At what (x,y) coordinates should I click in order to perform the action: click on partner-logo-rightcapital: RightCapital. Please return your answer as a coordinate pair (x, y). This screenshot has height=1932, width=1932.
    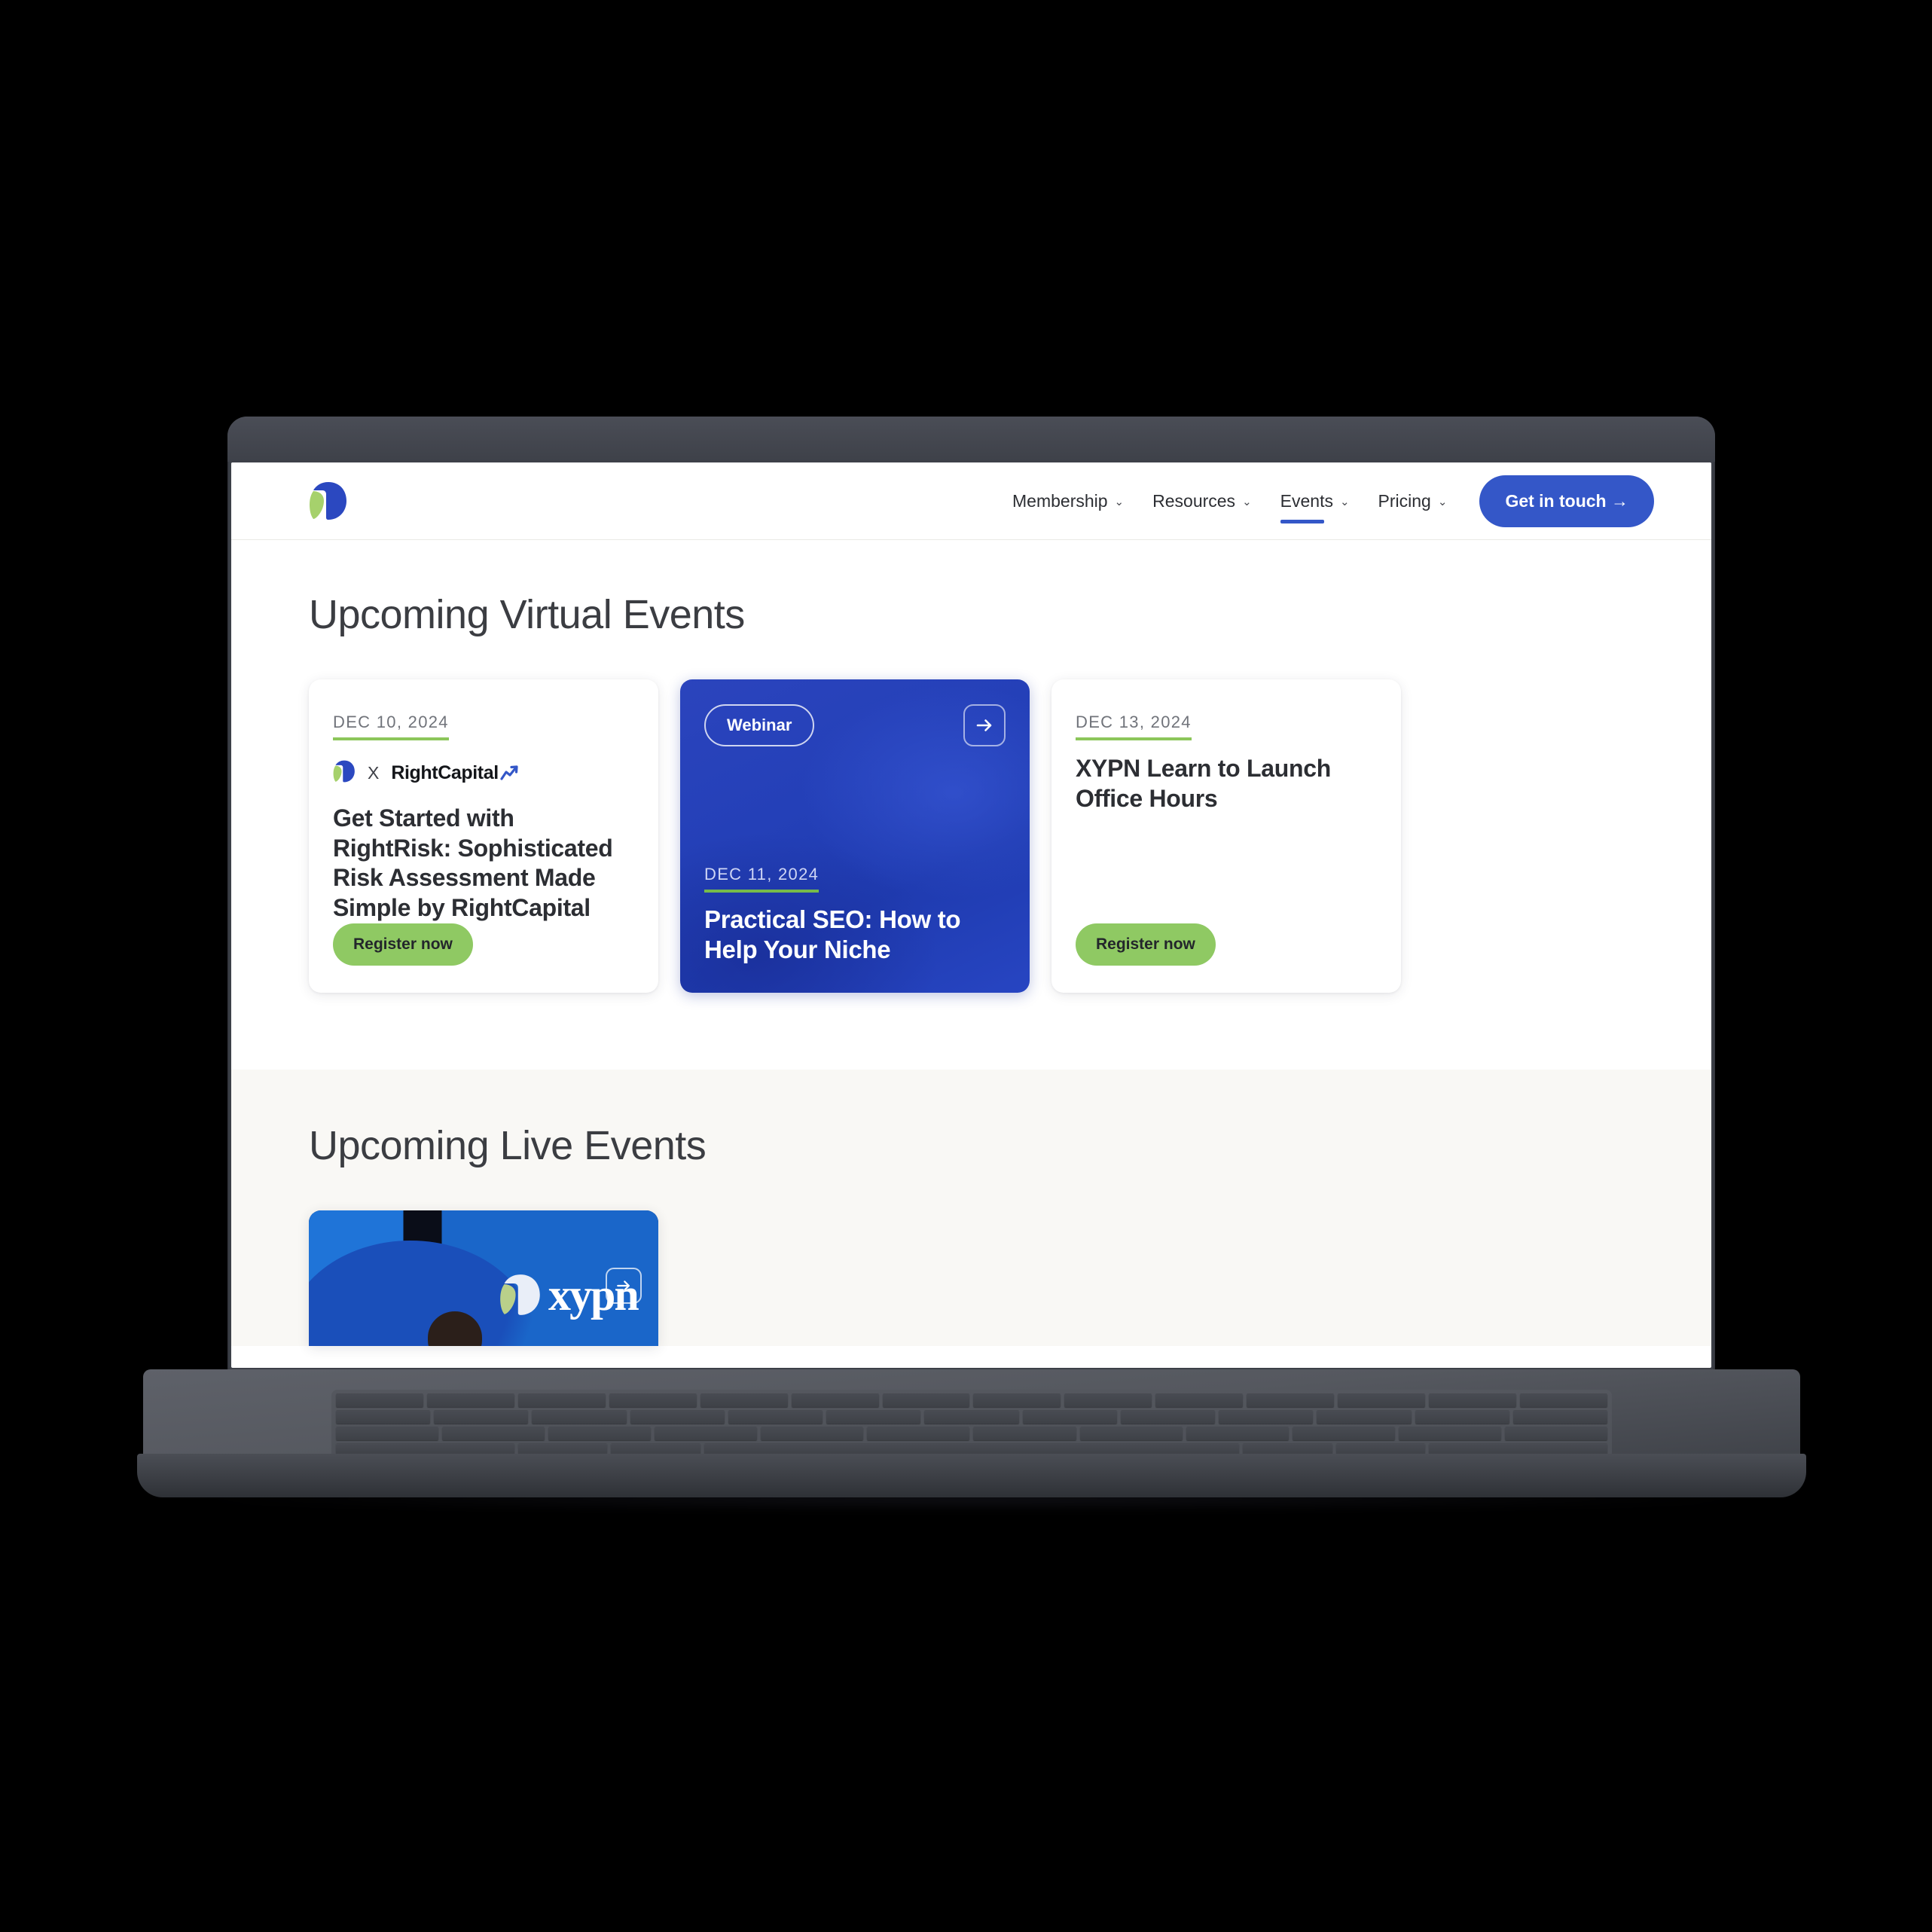
    Looking at the image, I should click on (455, 773).